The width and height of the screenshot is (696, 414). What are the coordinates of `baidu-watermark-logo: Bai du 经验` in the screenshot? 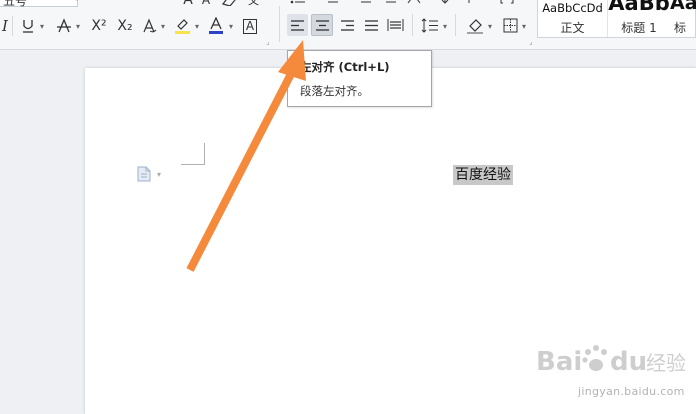 It's located at (611, 361).